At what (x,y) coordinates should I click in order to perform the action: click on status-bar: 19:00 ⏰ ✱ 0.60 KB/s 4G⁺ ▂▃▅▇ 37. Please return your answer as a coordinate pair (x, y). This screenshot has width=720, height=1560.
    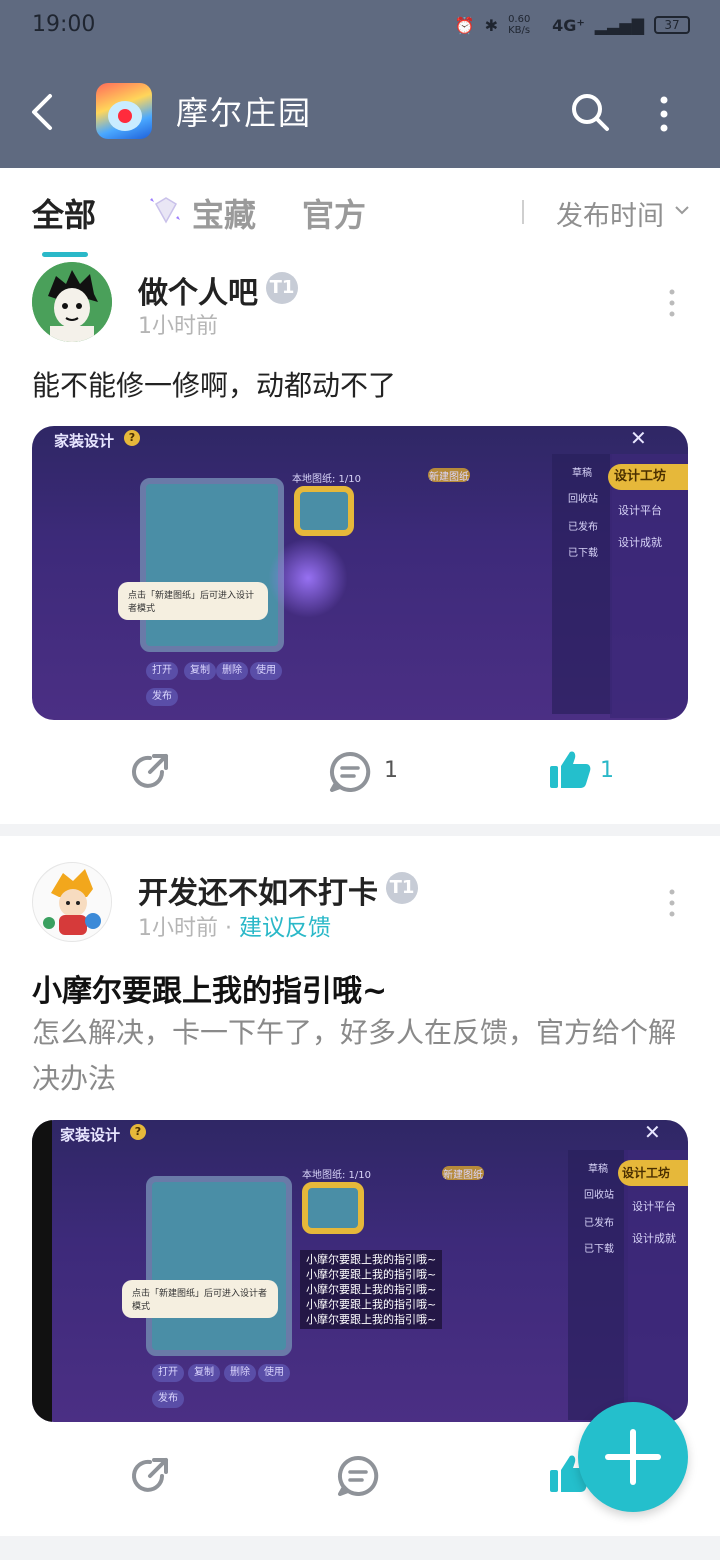
    Looking at the image, I should click on (360, 28).